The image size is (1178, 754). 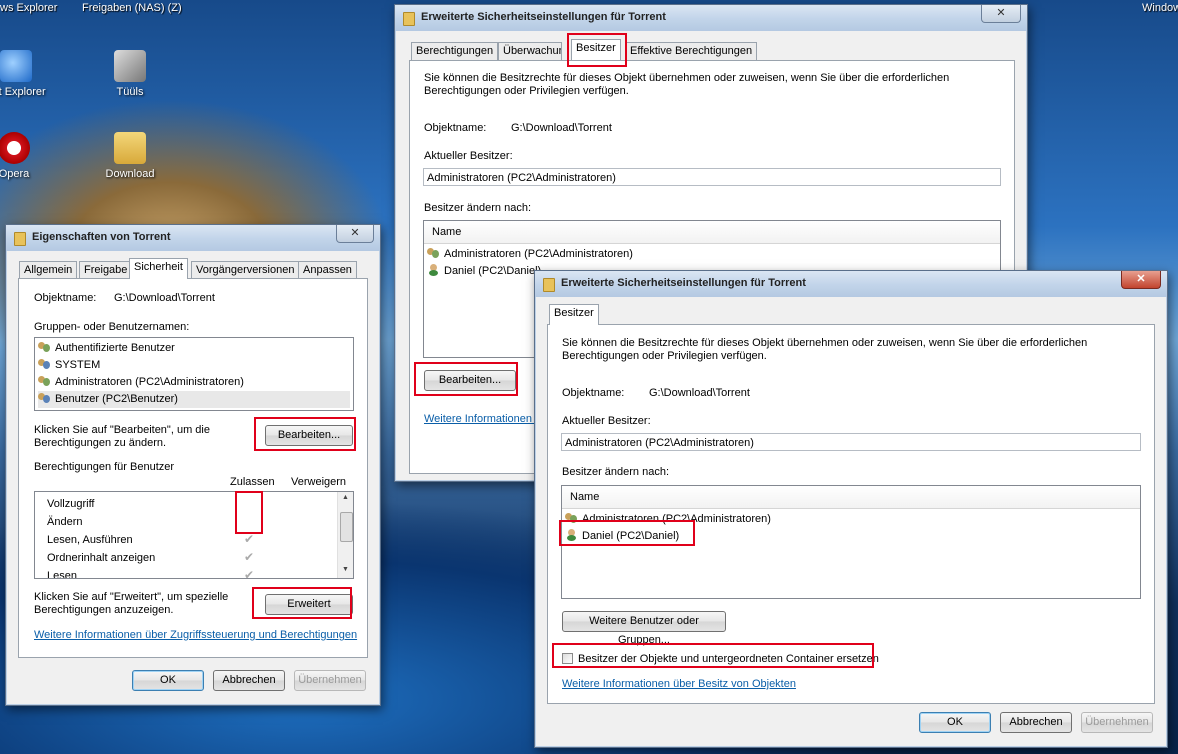 What do you see at coordinates (115, 348) in the screenshot?
I see `list-item-label: Authentifizierte Benutzer` at bounding box center [115, 348].